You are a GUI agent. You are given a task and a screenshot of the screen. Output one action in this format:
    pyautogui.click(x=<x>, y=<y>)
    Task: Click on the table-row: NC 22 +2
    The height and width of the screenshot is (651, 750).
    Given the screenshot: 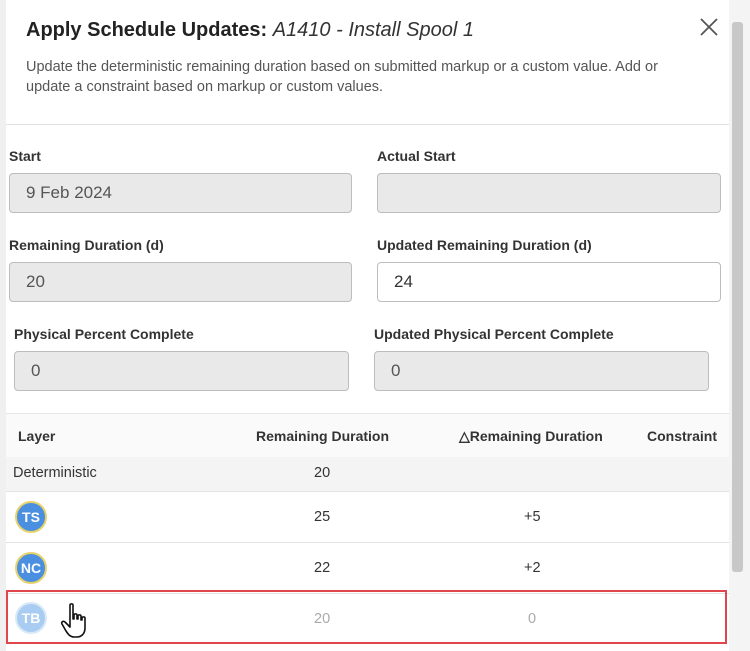 What is the action you would take?
    pyautogui.click(x=367, y=568)
    